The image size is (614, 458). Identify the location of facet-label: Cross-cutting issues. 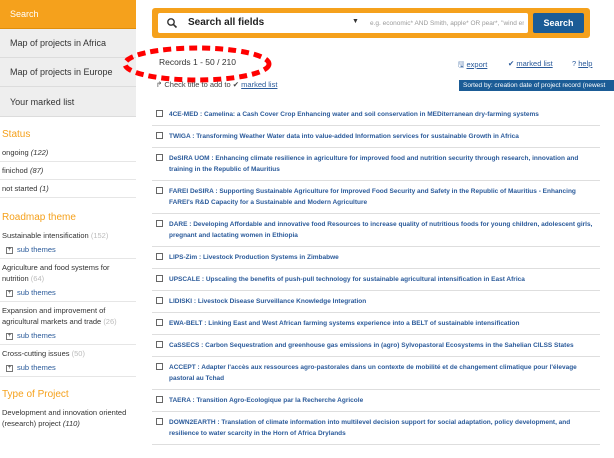
(36, 353).